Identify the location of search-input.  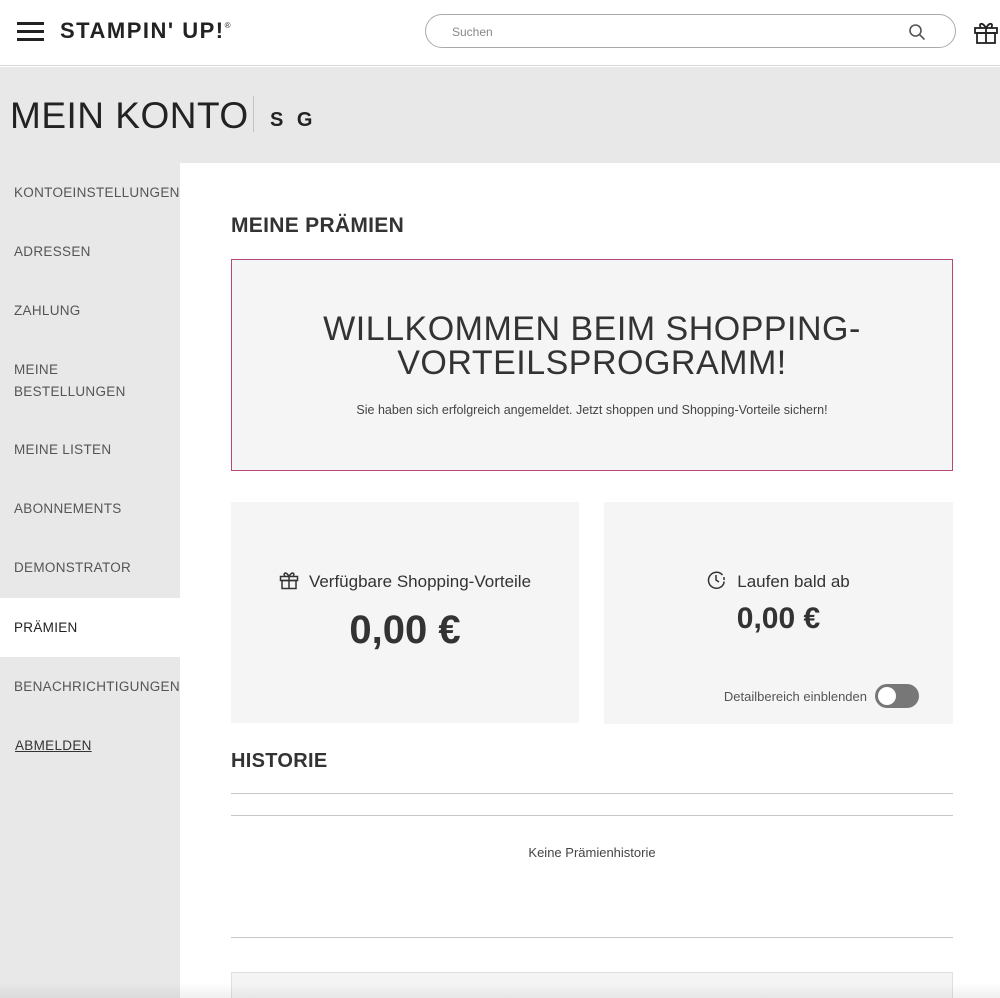
(672, 32).